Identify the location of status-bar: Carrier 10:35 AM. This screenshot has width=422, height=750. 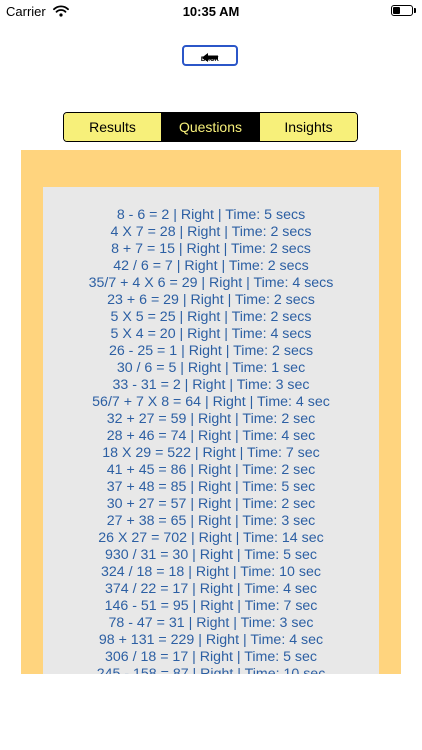
(211, 12).